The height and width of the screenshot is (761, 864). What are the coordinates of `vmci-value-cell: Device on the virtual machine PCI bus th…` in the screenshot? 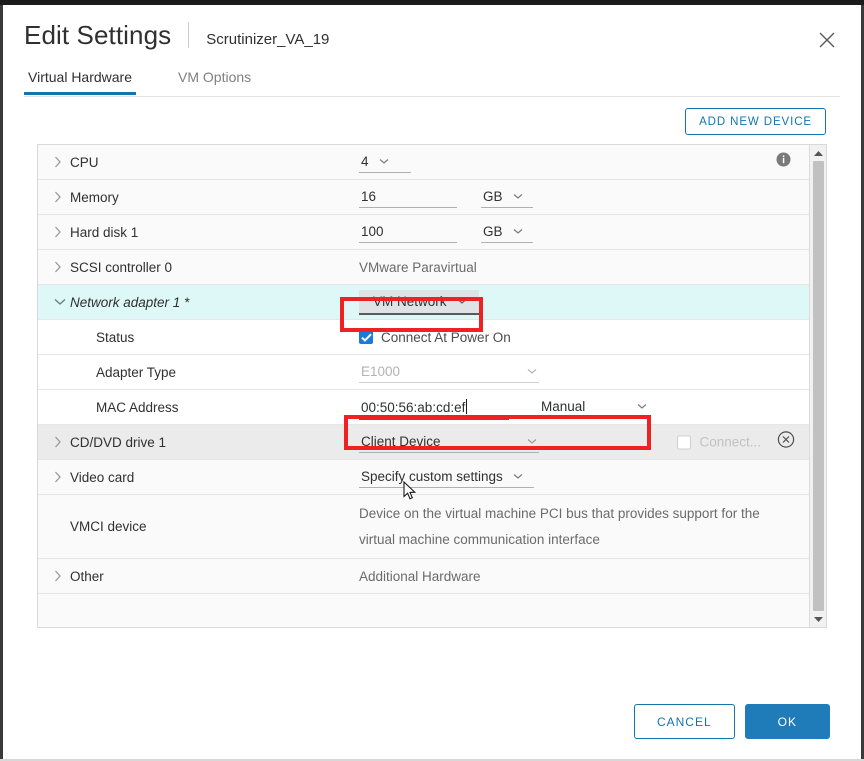 It's located at (569, 526).